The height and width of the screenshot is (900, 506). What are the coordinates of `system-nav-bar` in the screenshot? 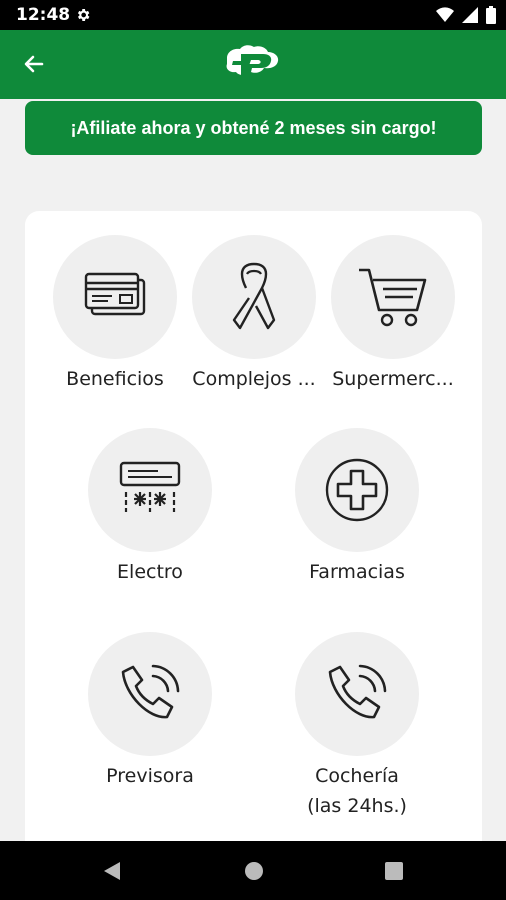 It's located at (253, 870).